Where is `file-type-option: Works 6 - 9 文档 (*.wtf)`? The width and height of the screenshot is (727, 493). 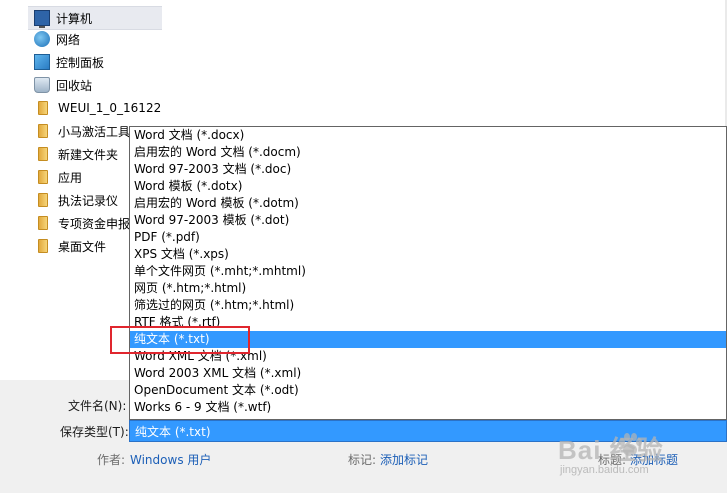 file-type-option: Works 6 - 9 文档 (*.wtf) is located at coordinates (428, 407).